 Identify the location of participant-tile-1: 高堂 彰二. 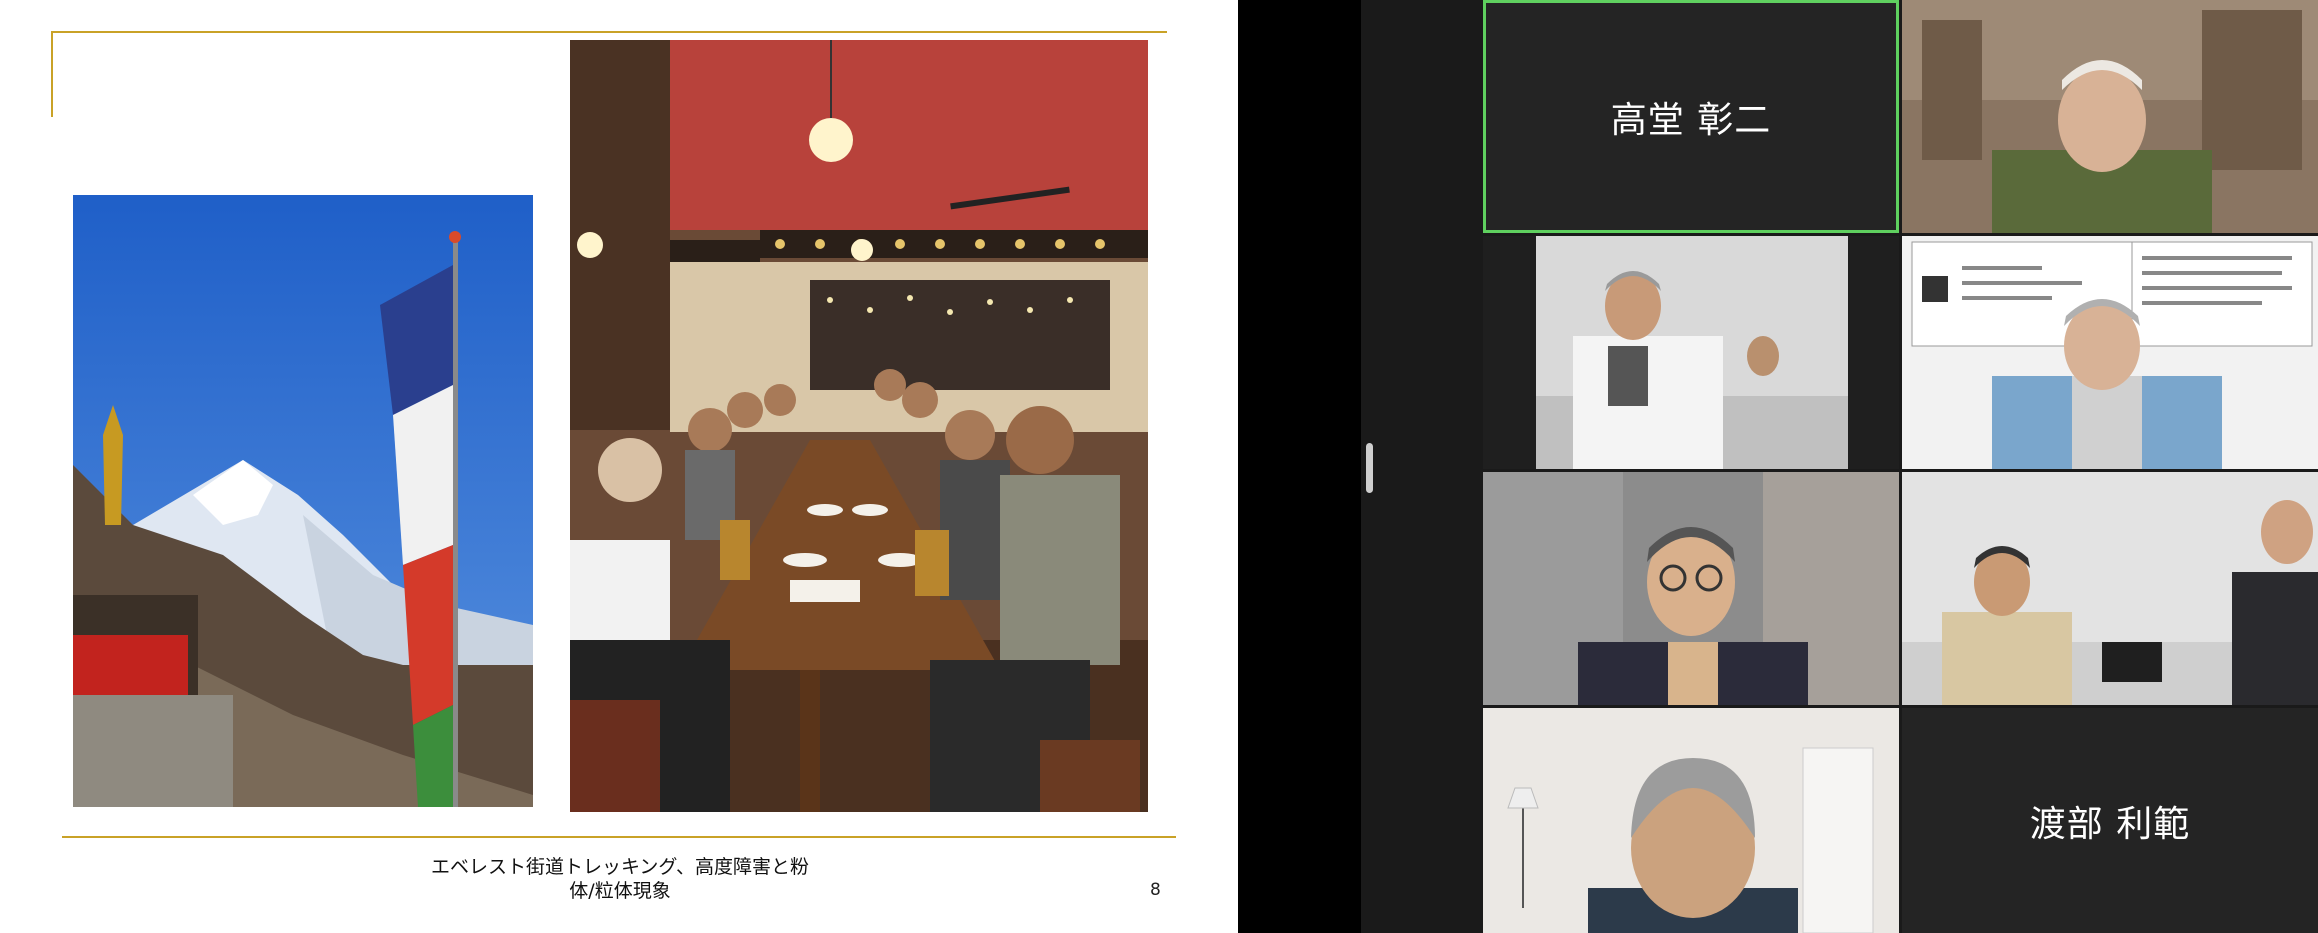
(1691, 116).